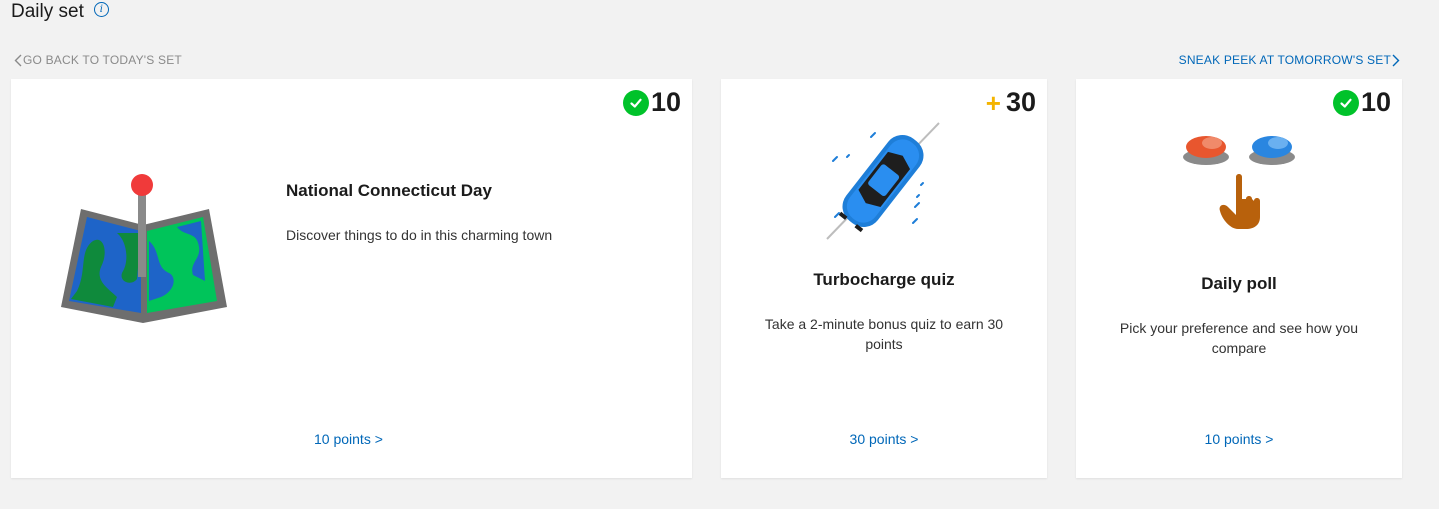 This screenshot has width=1439, height=509. Describe the element at coordinates (1240, 182) in the screenshot. I see `poll-buttons-icon` at that location.